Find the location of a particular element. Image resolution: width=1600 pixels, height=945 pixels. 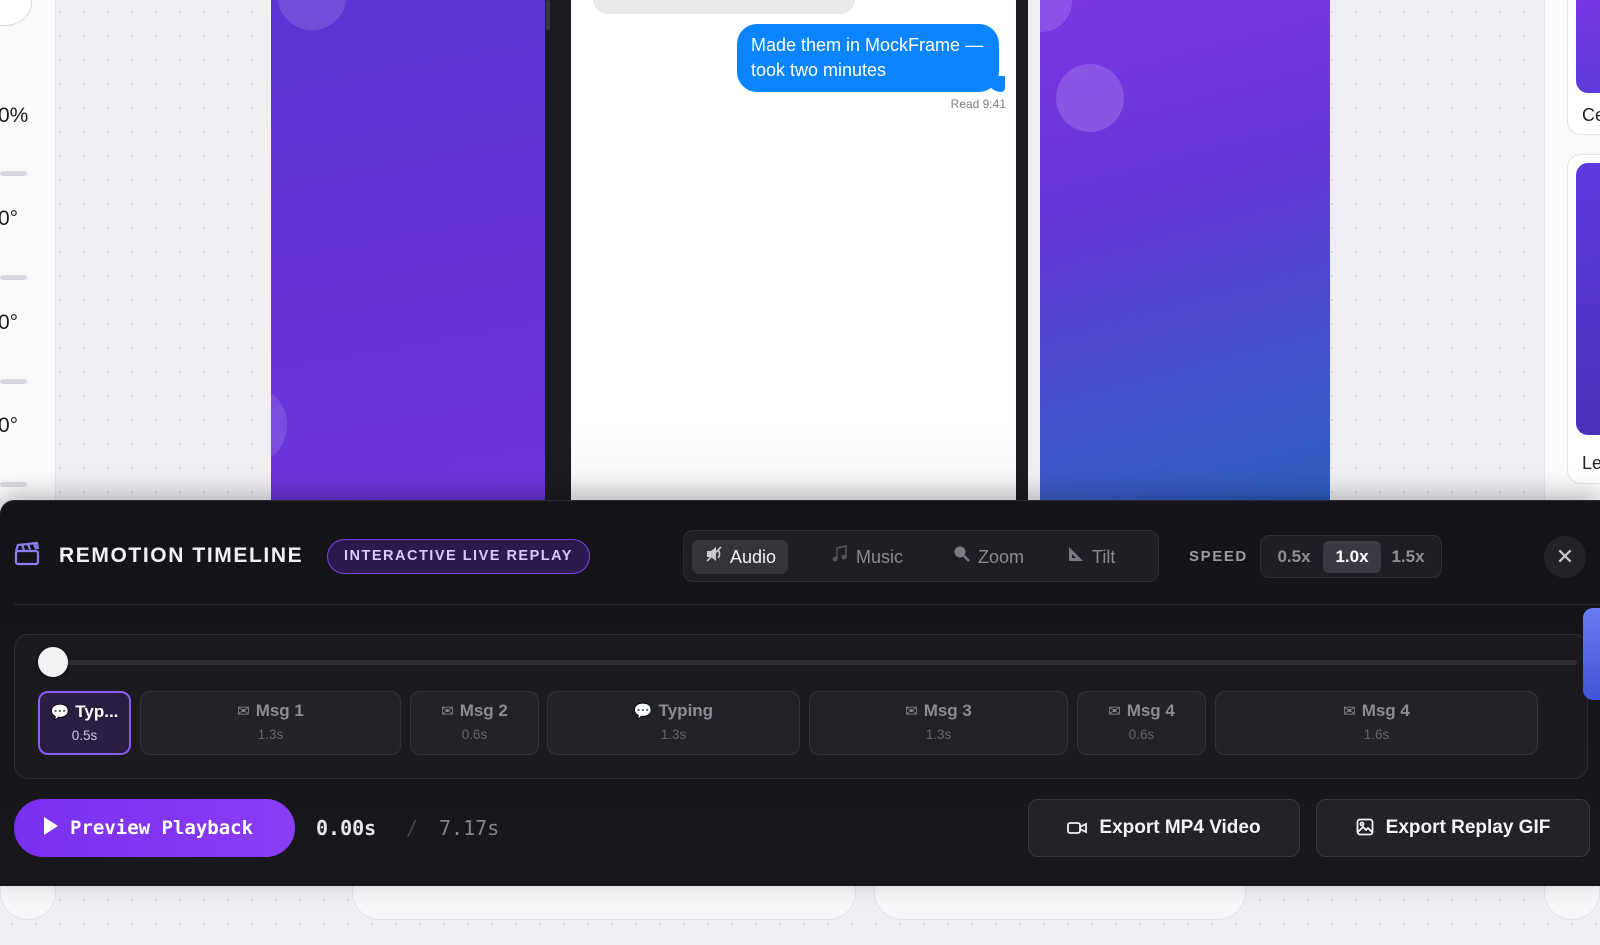

rotate-z-value: 0° is located at coordinates (9, 425).